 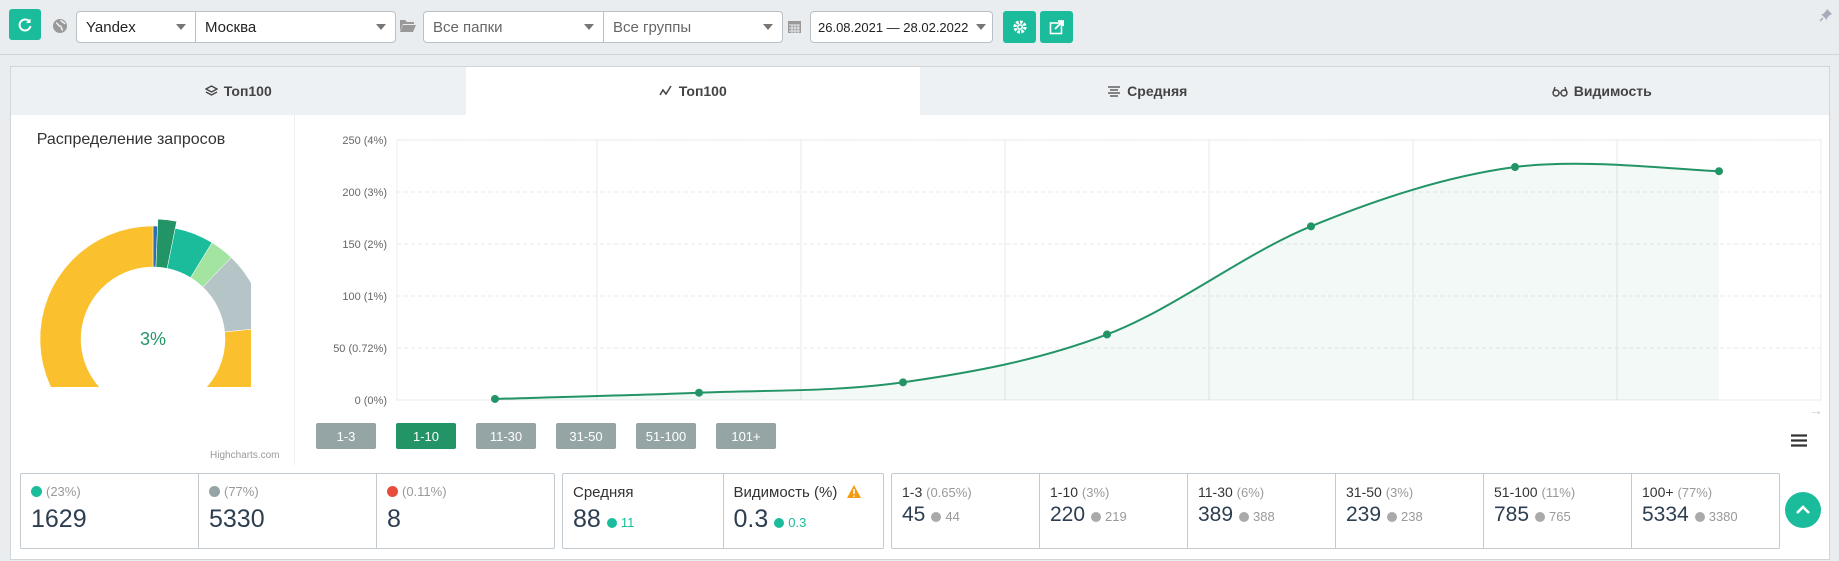 What do you see at coordinates (794, 26) in the screenshot?
I see `calendar-icon` at bounding box center [794, 26].